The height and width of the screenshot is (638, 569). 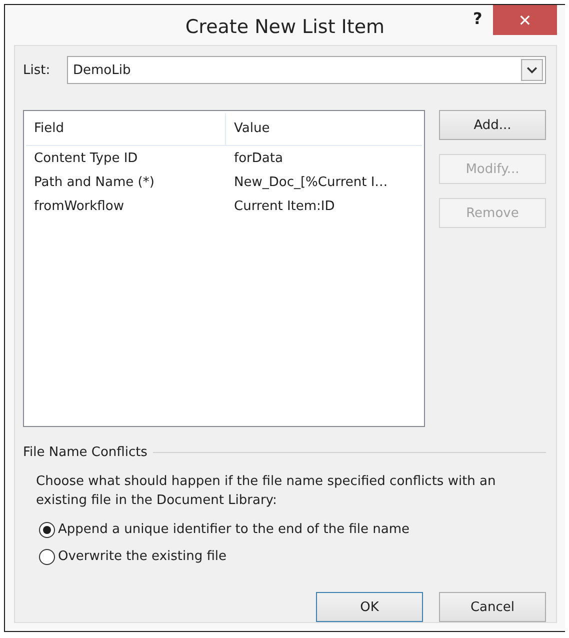 I want to click on description-text: Choose what should happen if the file name specified conflicts with an existing file in the Document Library:, so click(x=266, y=491).